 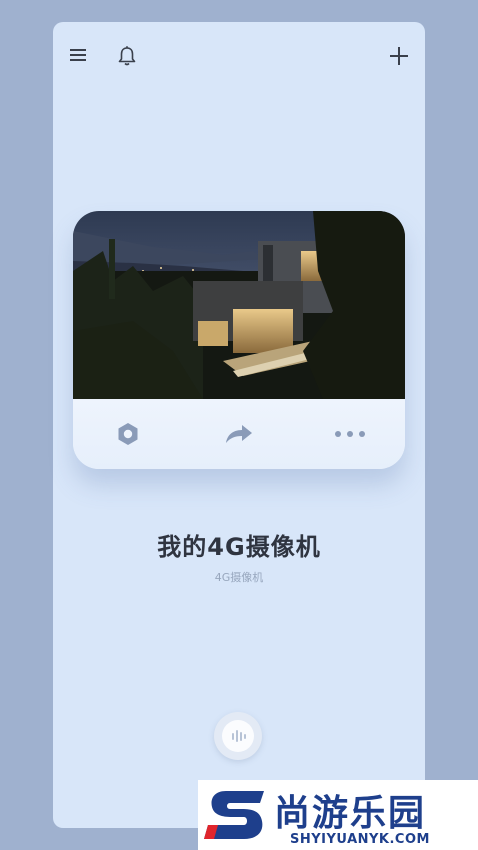 I want to click on watermark: 尚游乐园 SHYIYUANYK.COM, so click(x=338, y=815).